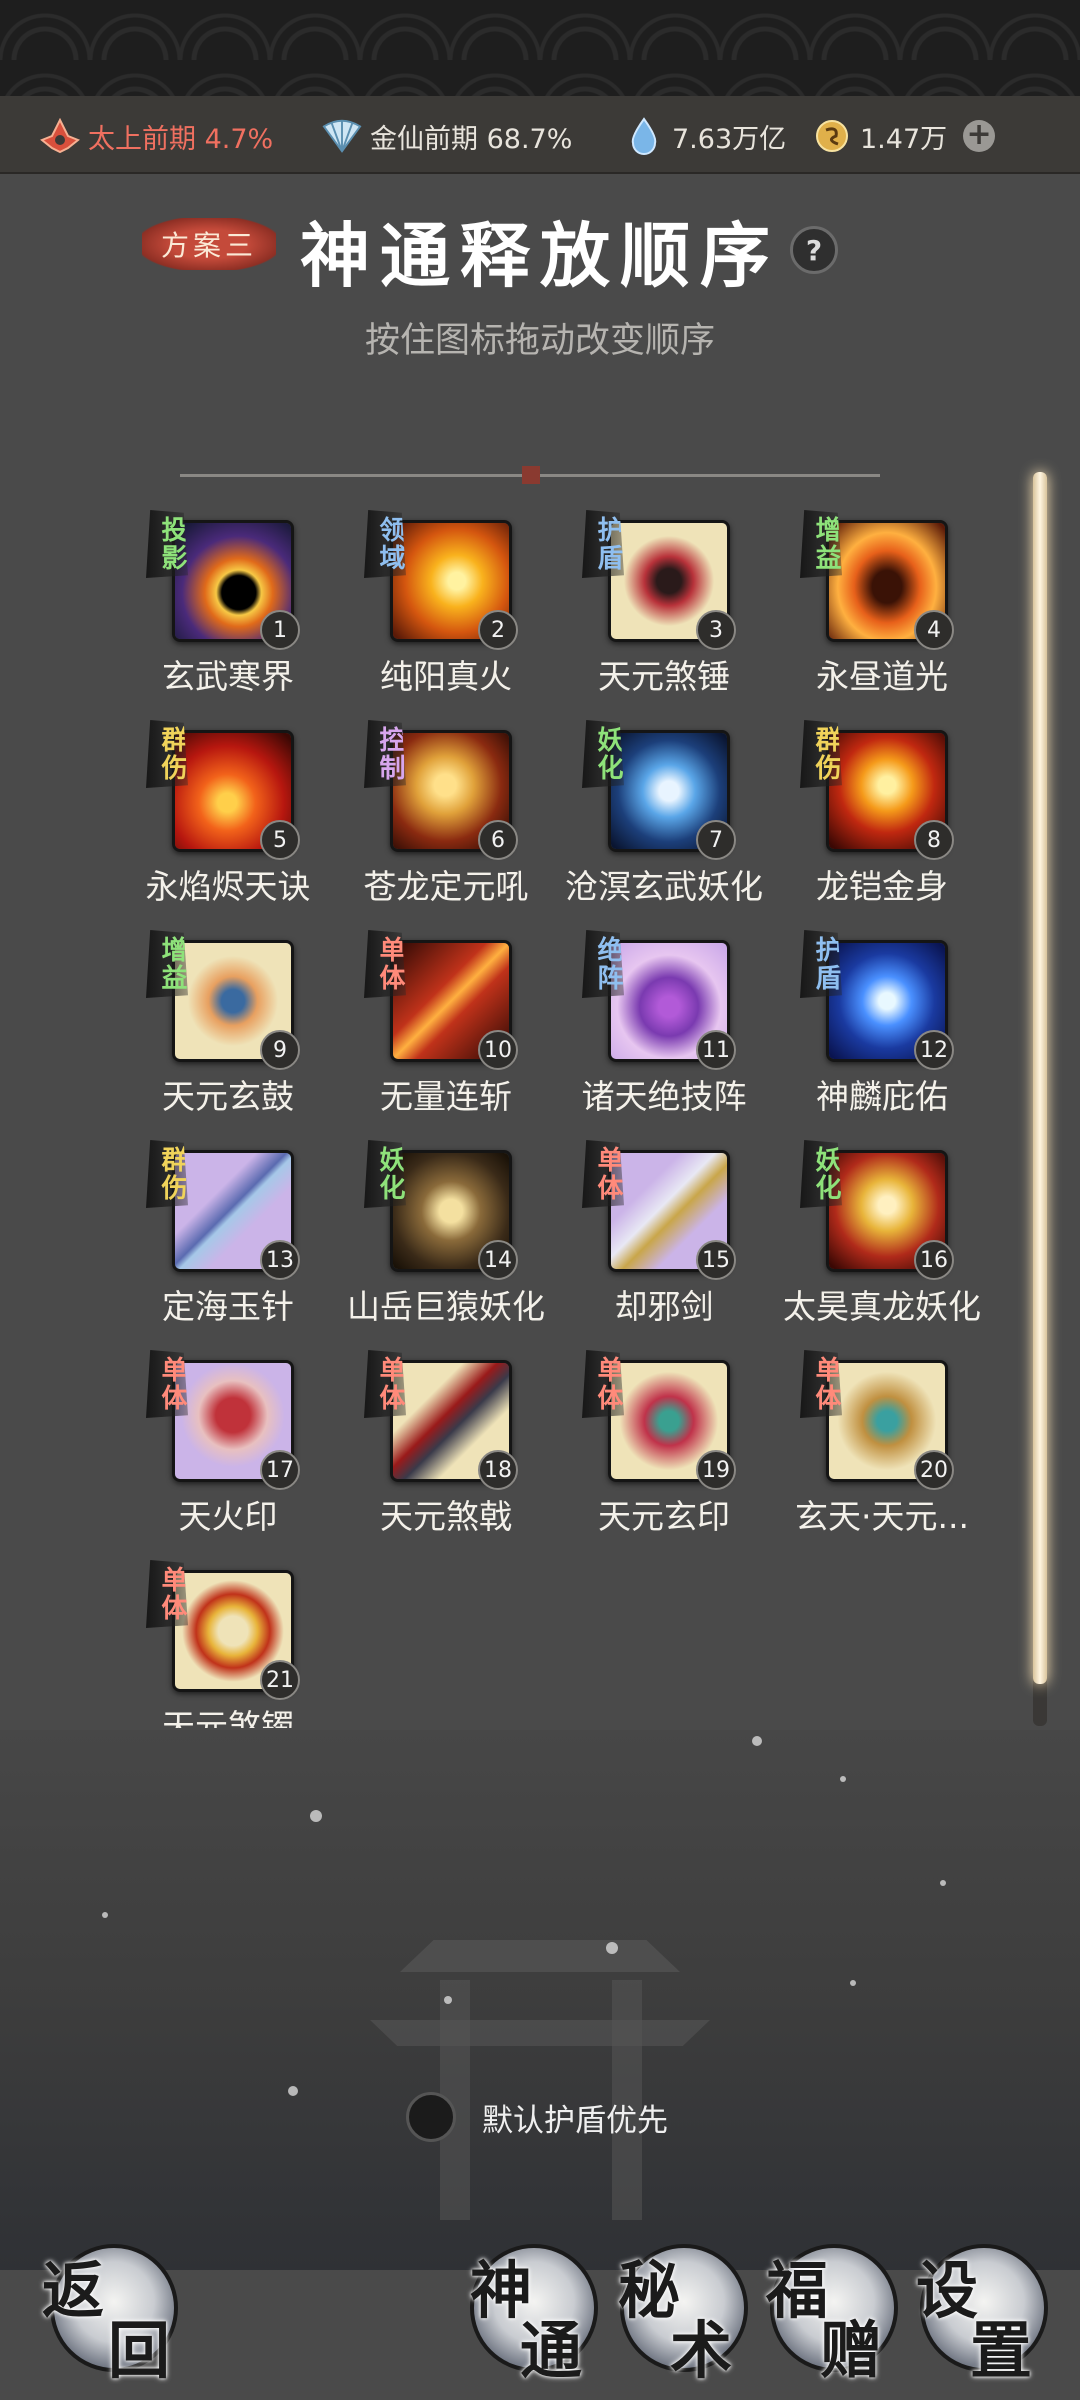 The image size is (1080, 2400). Describe the element at coordinates (904, 139) in the screenshot. I see `currency-amount: 1.47万` at that location.